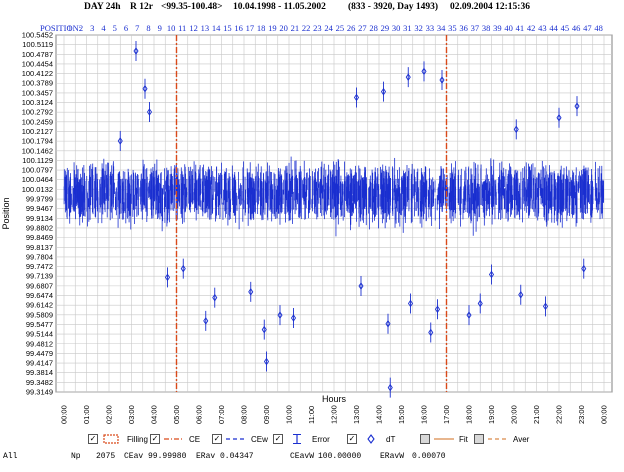 The height and width of the screenshot is (472, 624). What do you see at coordinates (491, 414) in the screenshot?
I see `x-tick-label: 19:00` at bounding box center [491, 414].